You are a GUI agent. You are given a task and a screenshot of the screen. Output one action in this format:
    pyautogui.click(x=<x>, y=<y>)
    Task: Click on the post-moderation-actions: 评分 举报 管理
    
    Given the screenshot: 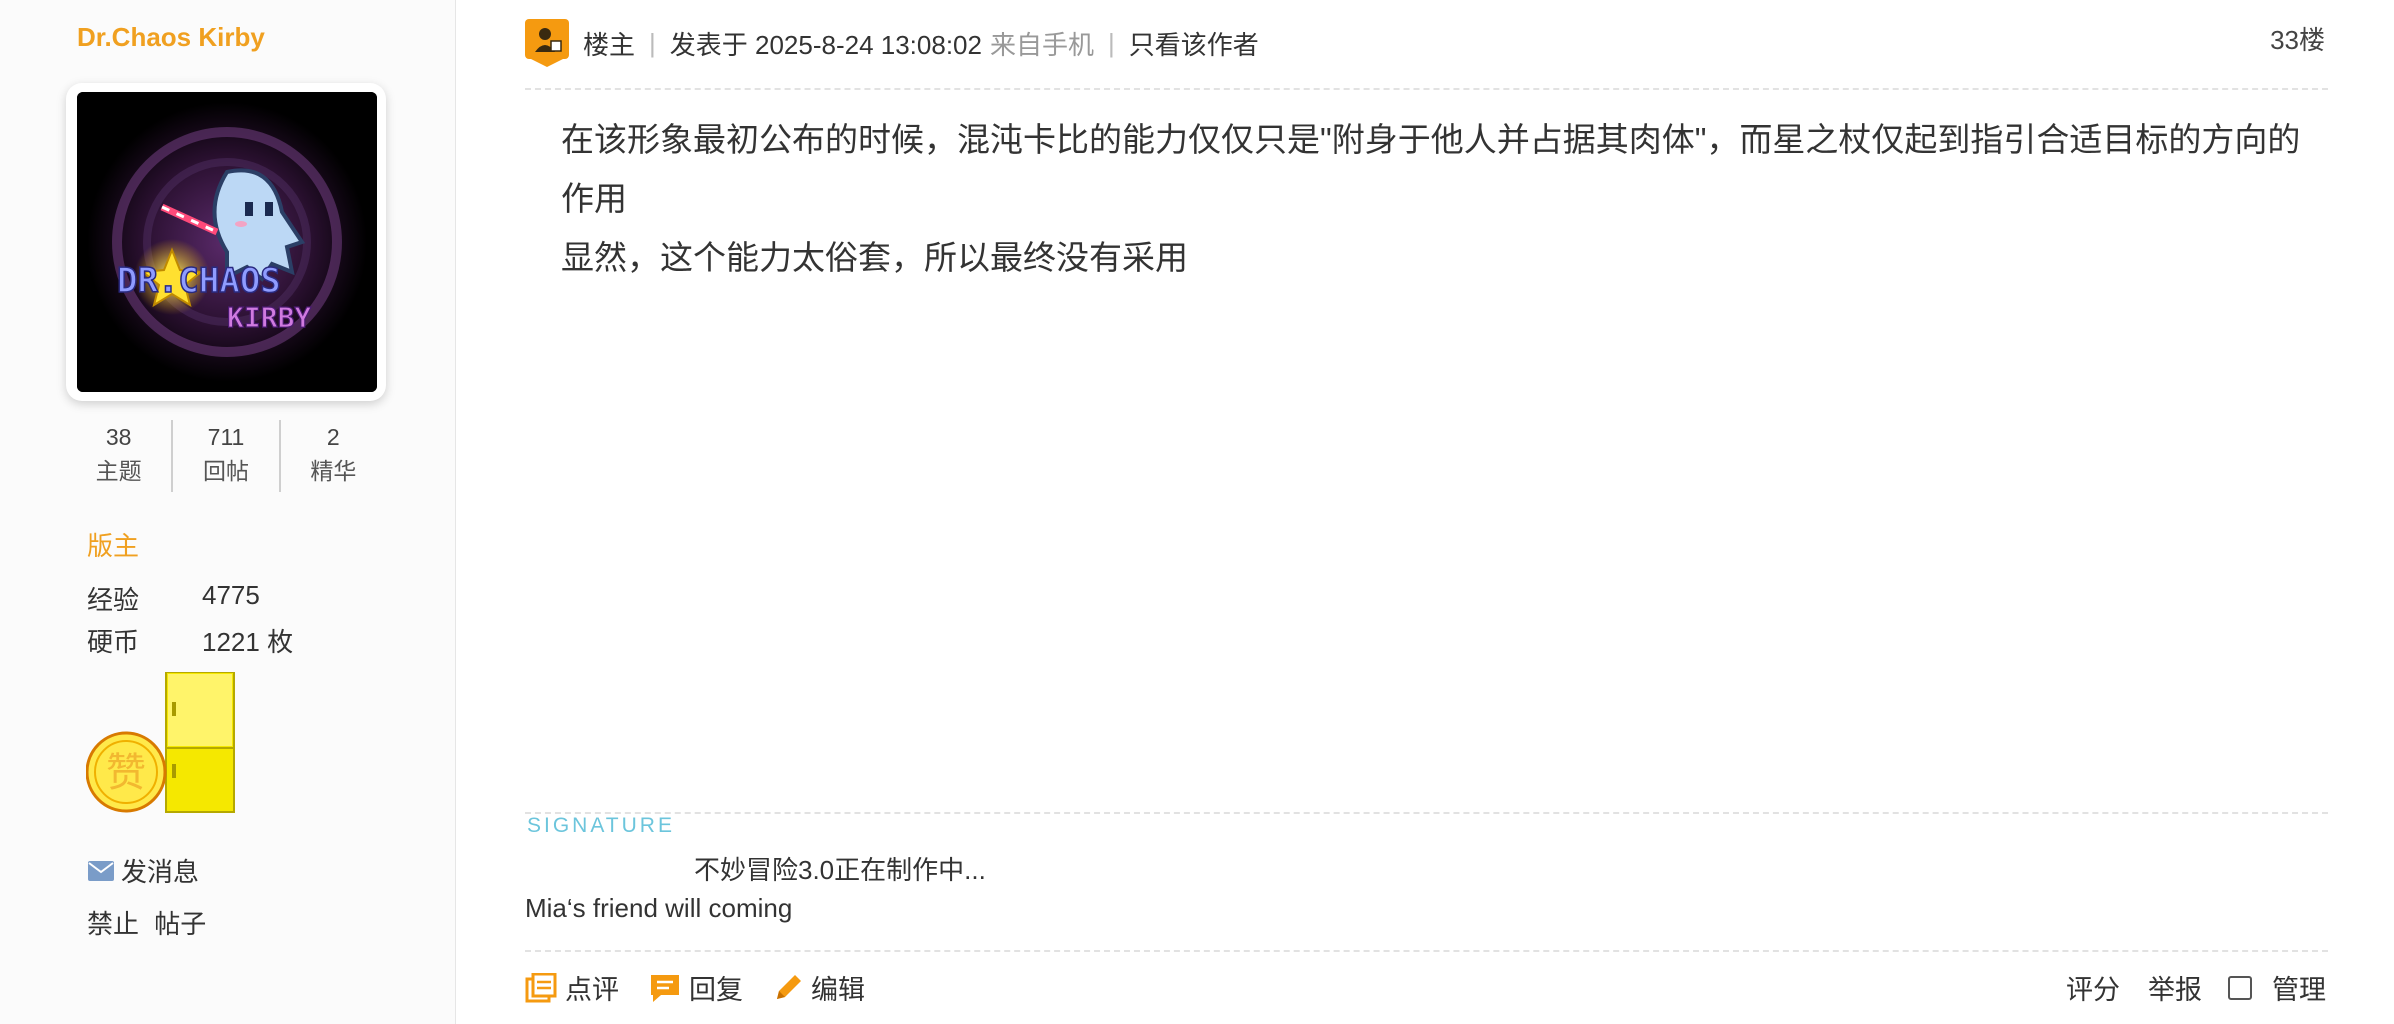 What is the action you would take?
    pyautogui.click(x=2182, y=987)
    